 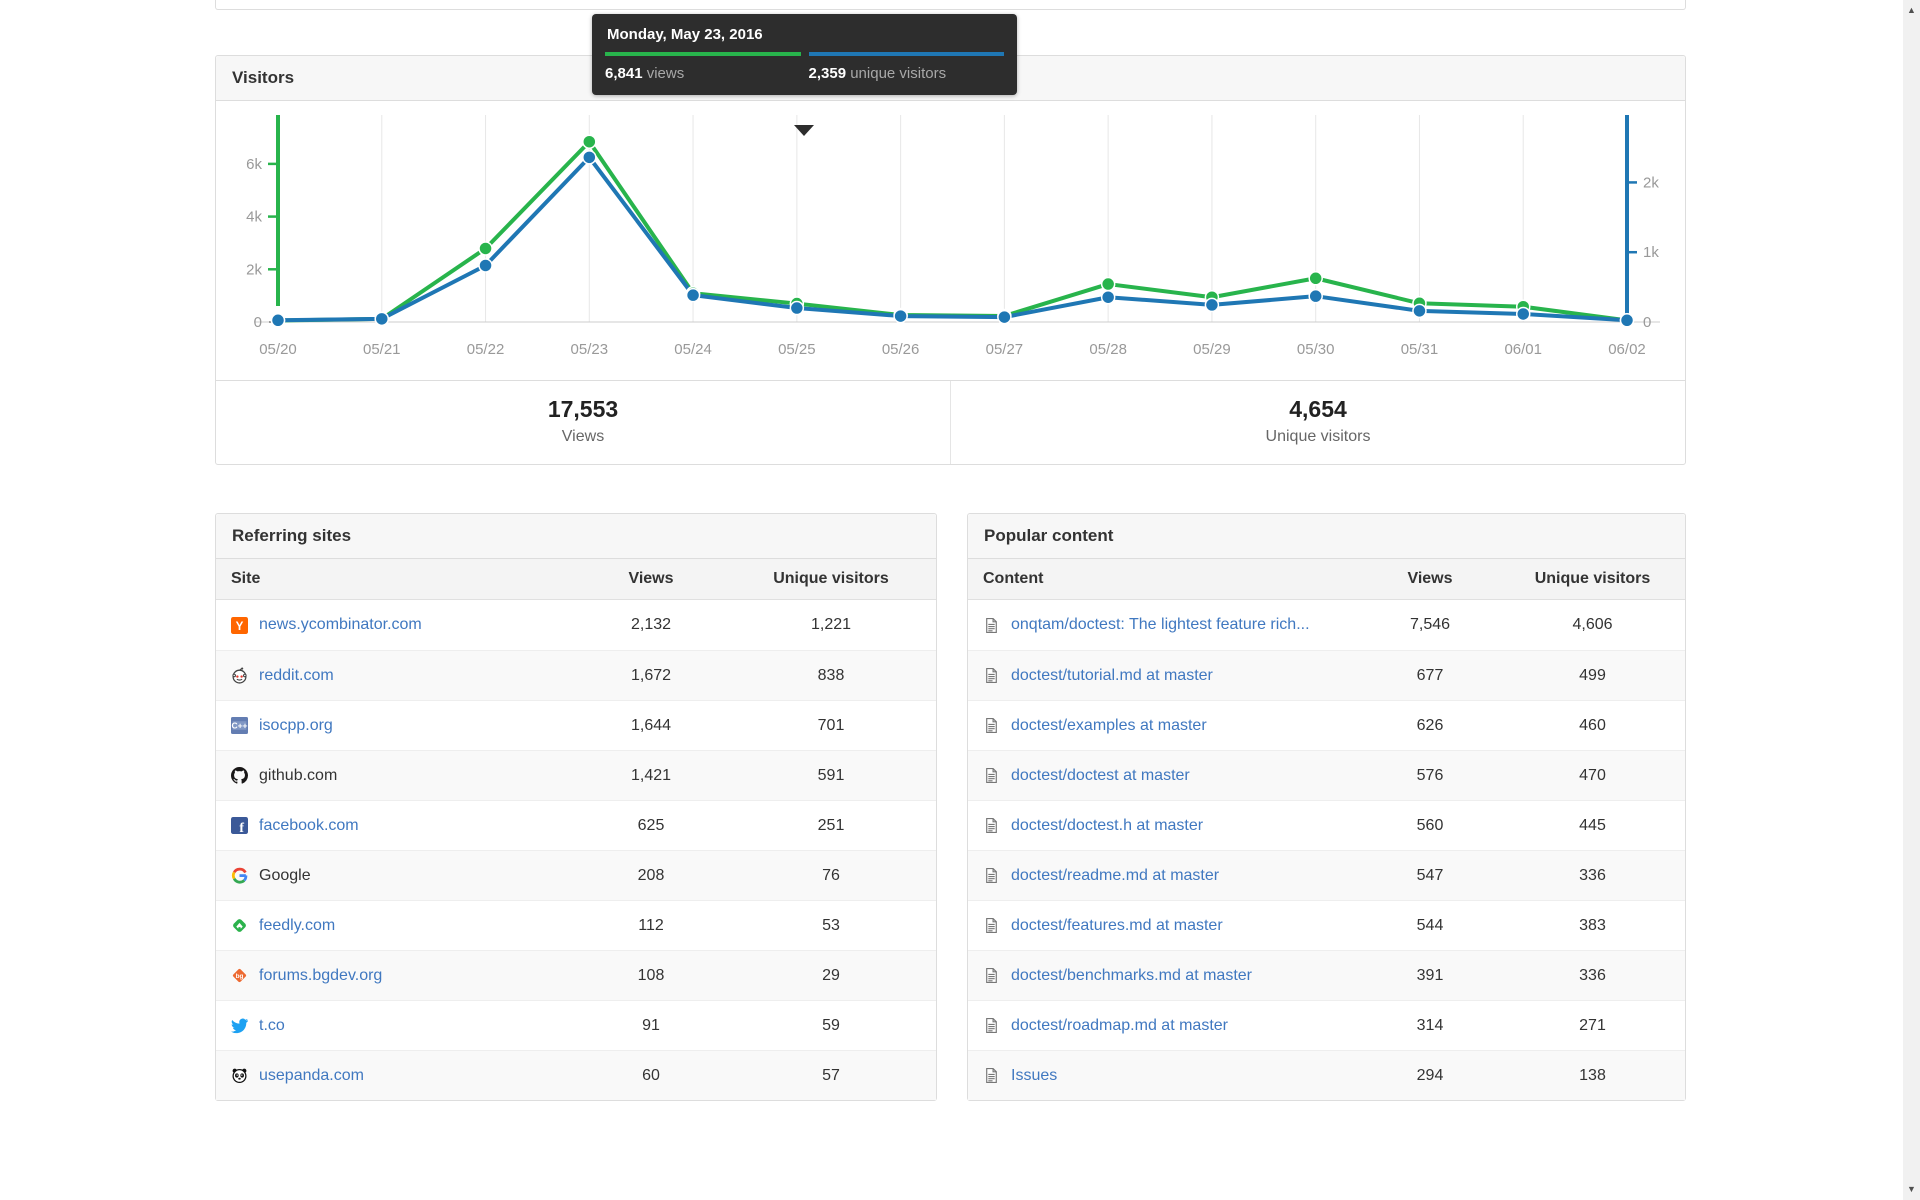 What do you see at coordinates (486, 349) in the screenshot?
I see `x-axis-label: 05/22` at bounding box center [486, 349].